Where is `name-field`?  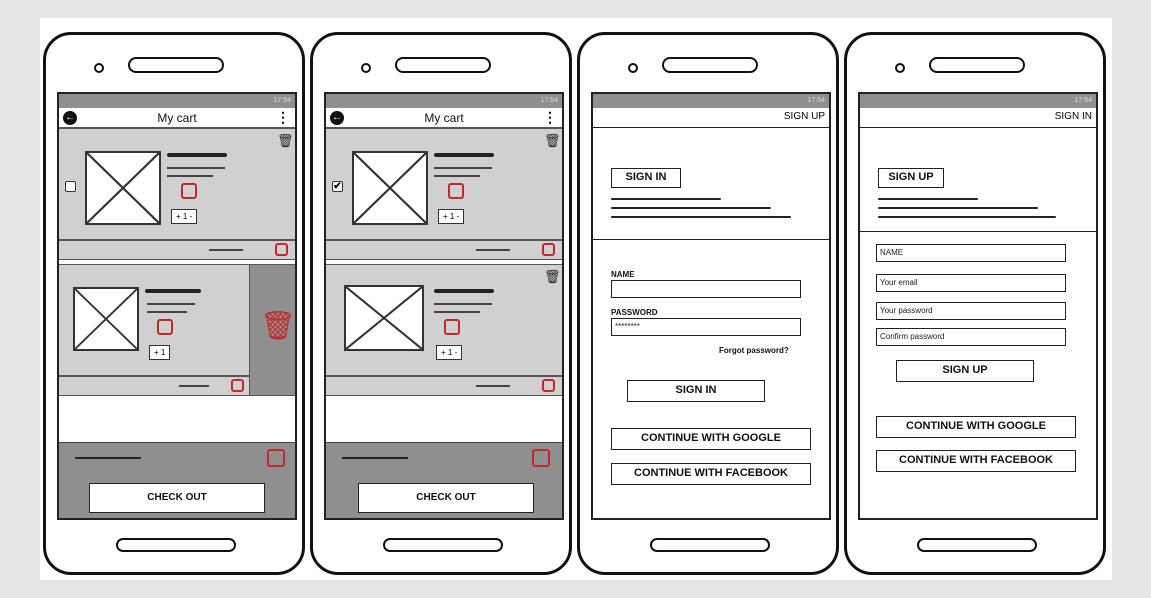 name-field is located at coordinates (706, 289).